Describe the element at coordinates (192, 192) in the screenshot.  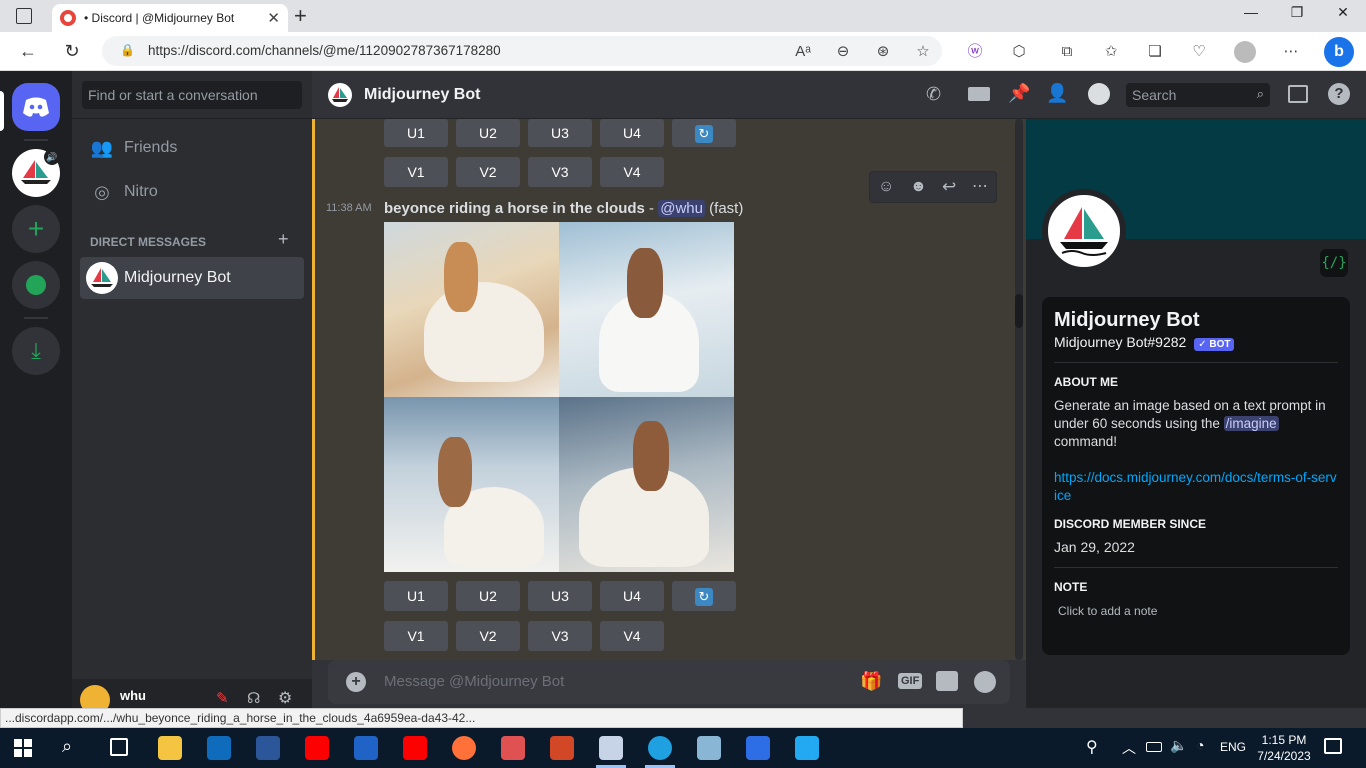
I see `sidebar-item-nitro: ◎ Nitro` at that location.